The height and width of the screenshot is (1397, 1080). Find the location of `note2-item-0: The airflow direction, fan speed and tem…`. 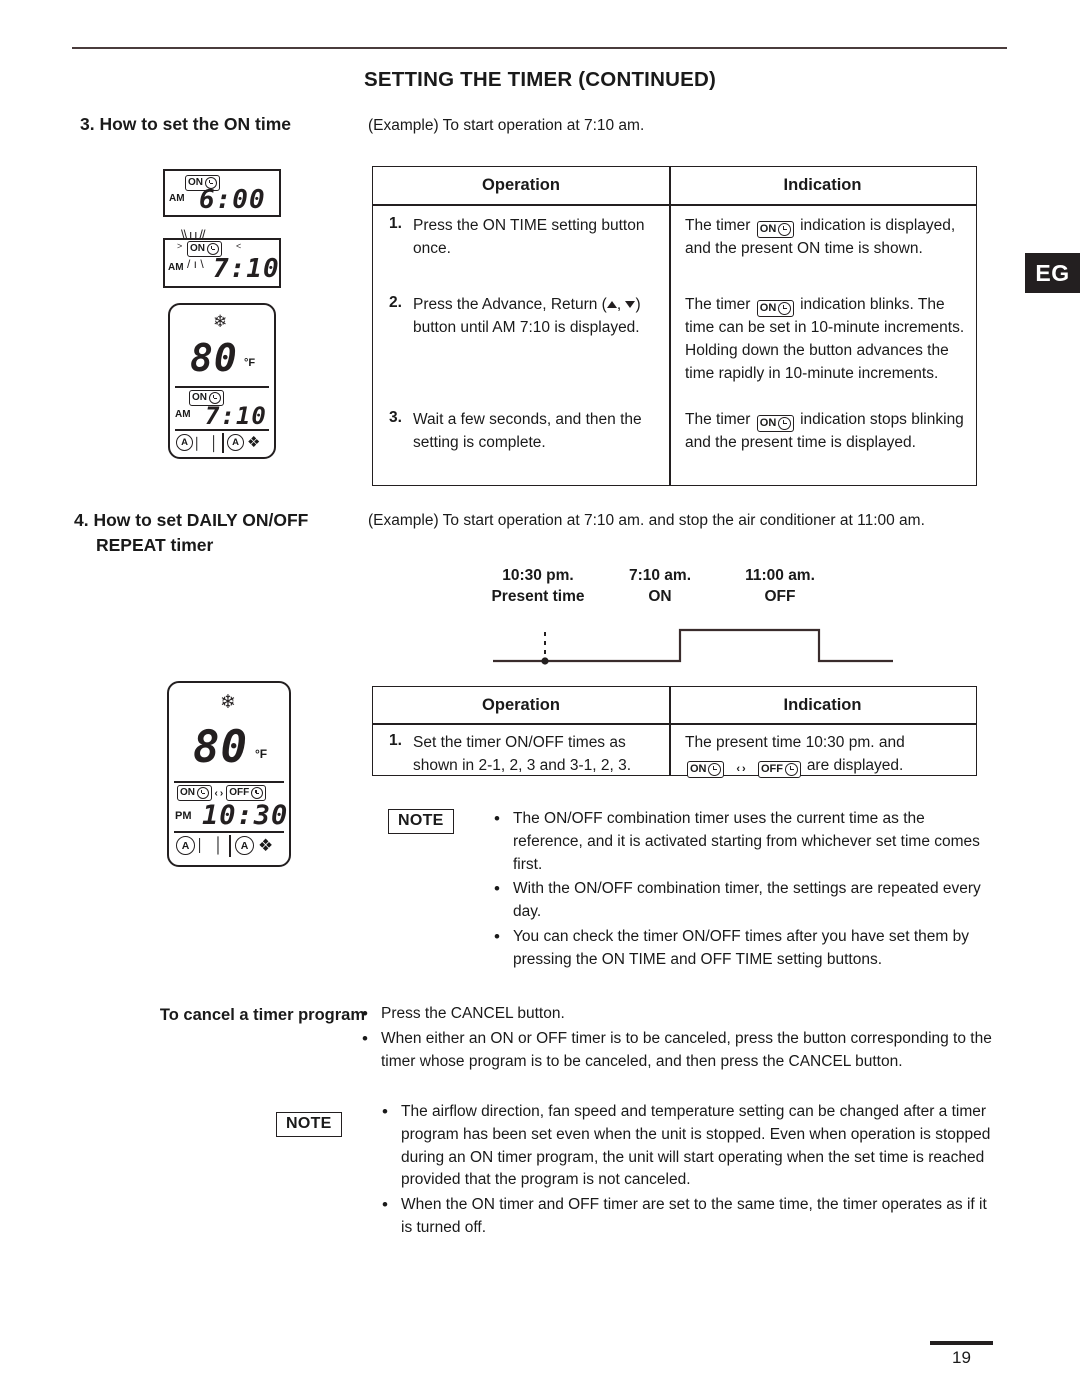

note2-item-0: The airflow direction, fan speed and tem… is located at coordinates (688, 1146).